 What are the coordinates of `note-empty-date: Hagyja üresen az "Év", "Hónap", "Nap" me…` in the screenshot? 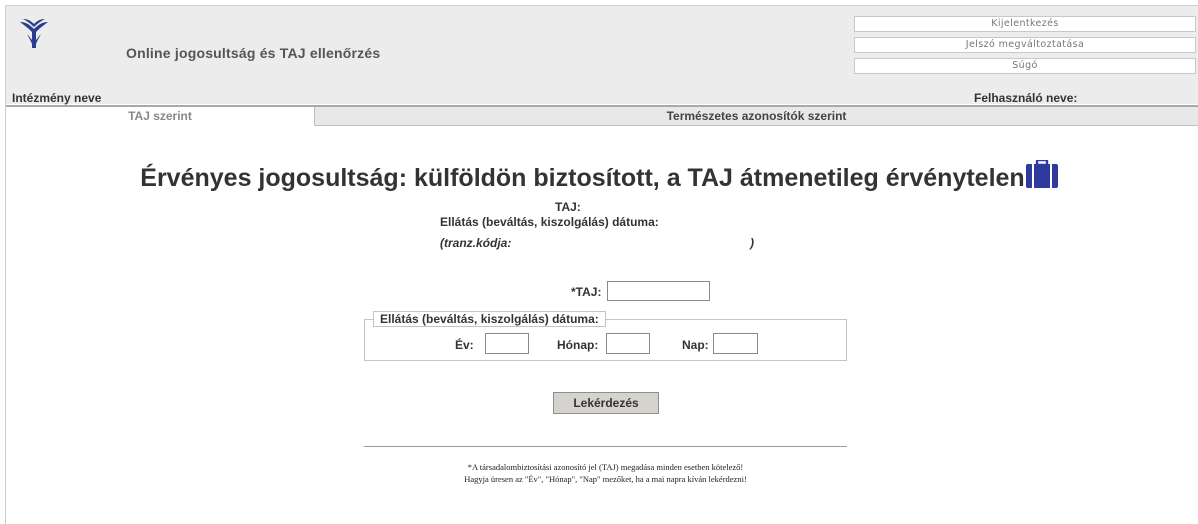 It's located at (605, 479).